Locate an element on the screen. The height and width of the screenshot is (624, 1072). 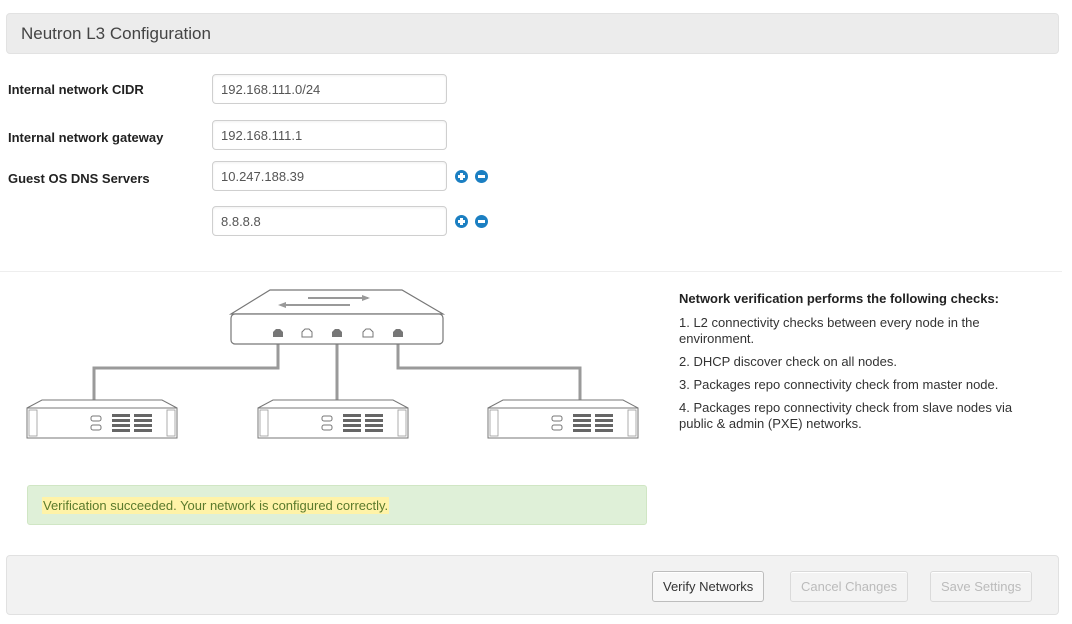
gateway-label: Internal network gateway is located at coordinates (86, 137).